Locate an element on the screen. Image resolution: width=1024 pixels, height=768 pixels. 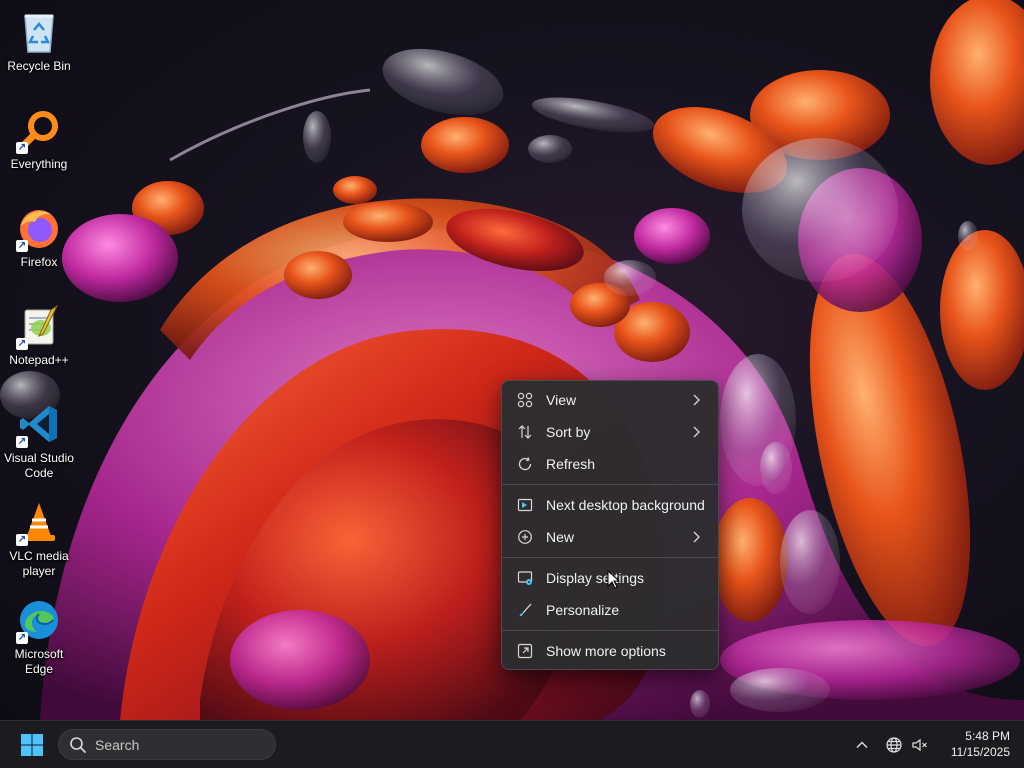
menu-item-sort-by: Sort by is located at coordinates (610, 432).